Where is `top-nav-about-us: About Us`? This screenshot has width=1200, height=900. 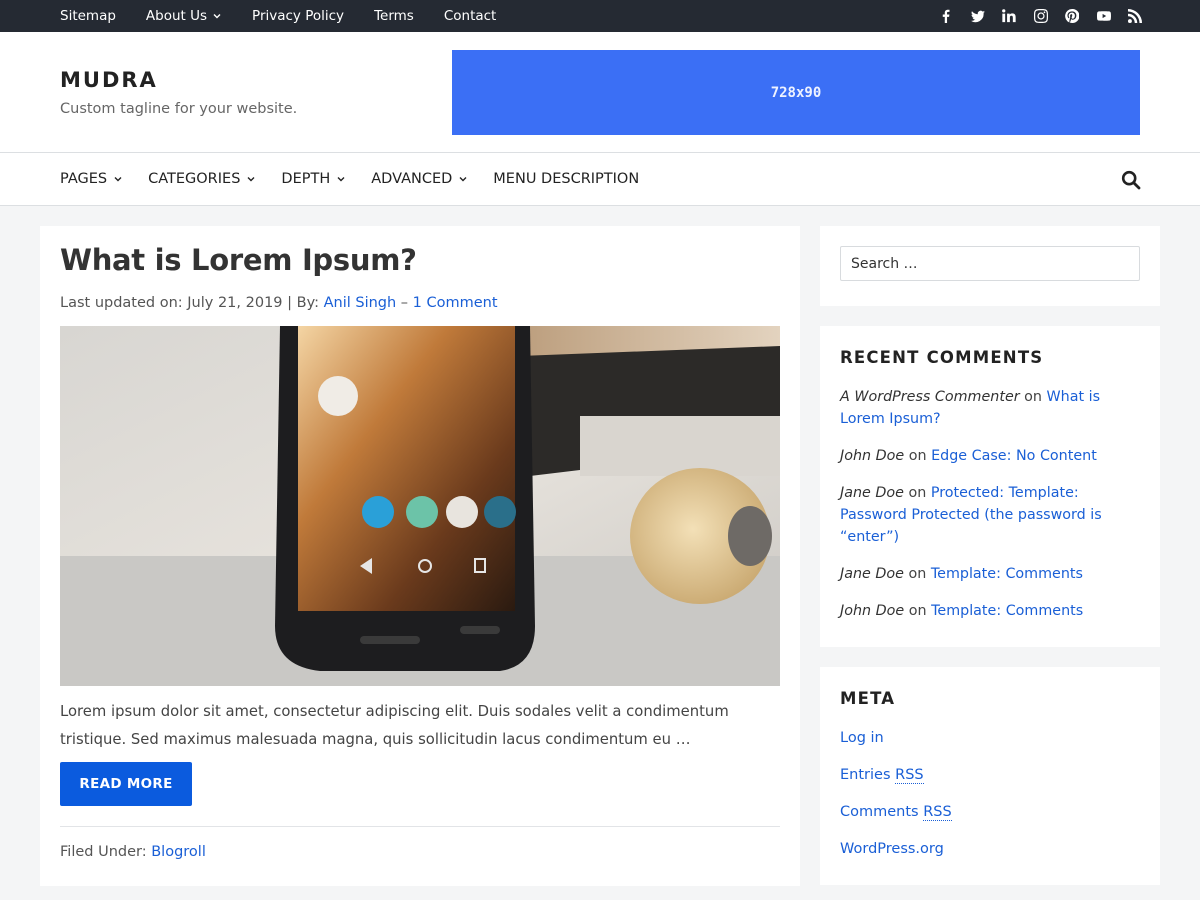 top-nav-about-us: About Us is located at coordinates (184, 16).